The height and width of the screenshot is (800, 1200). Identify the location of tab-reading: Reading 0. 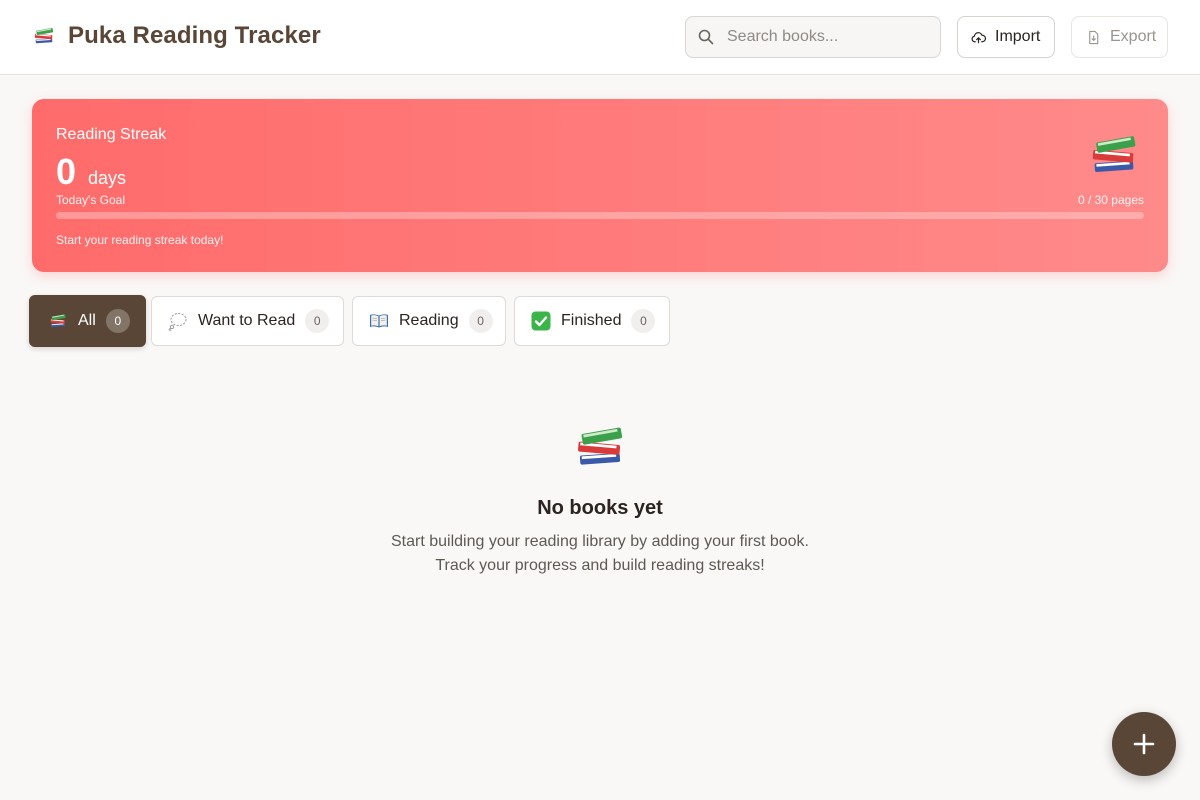
(429, 321).